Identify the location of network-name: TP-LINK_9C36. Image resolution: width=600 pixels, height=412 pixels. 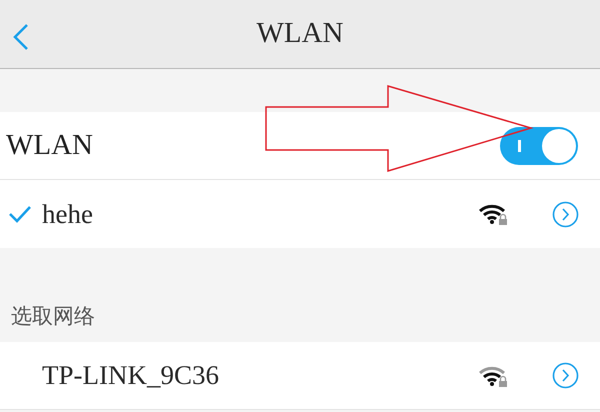
(131, 375).